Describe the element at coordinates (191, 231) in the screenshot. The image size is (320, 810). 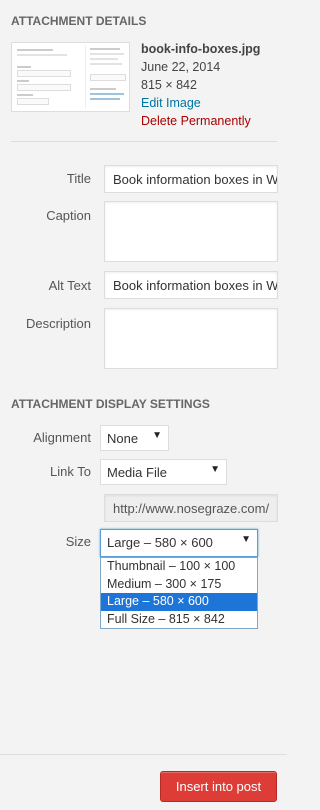
I see `caption-textarea` at that location.